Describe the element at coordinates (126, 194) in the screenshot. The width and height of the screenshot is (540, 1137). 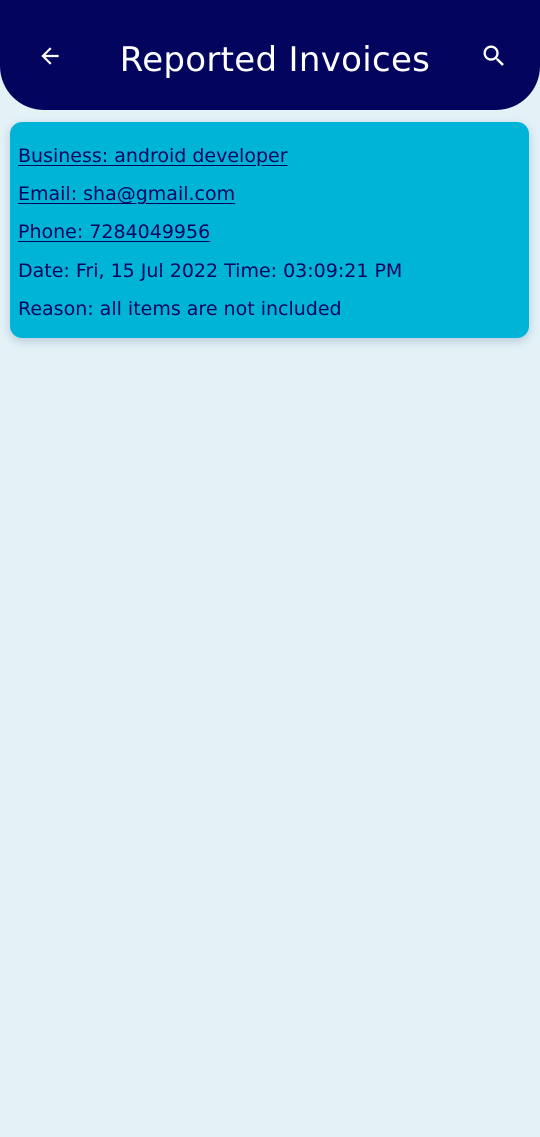
I see `email-link: Email: sha@gmail.com` at that location.